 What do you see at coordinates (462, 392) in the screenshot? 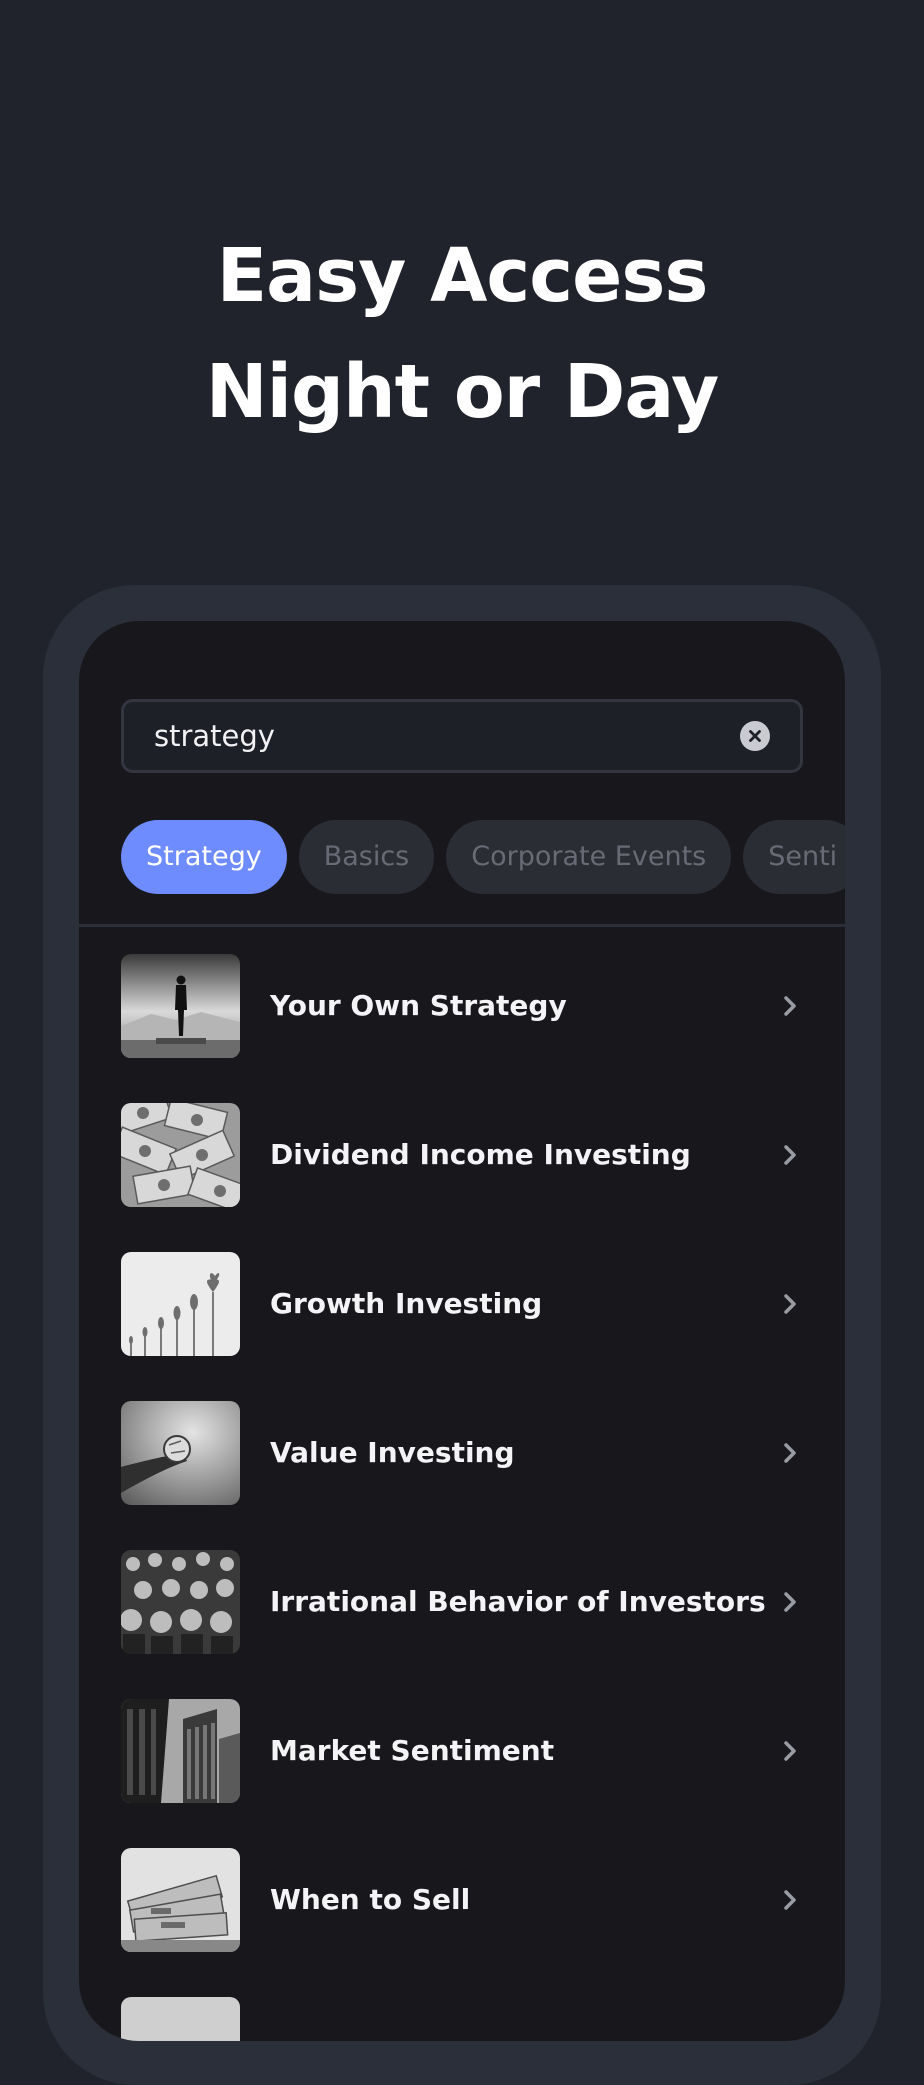
I see `headline-line-2: Night or Day` at bounding box center [462, 392].